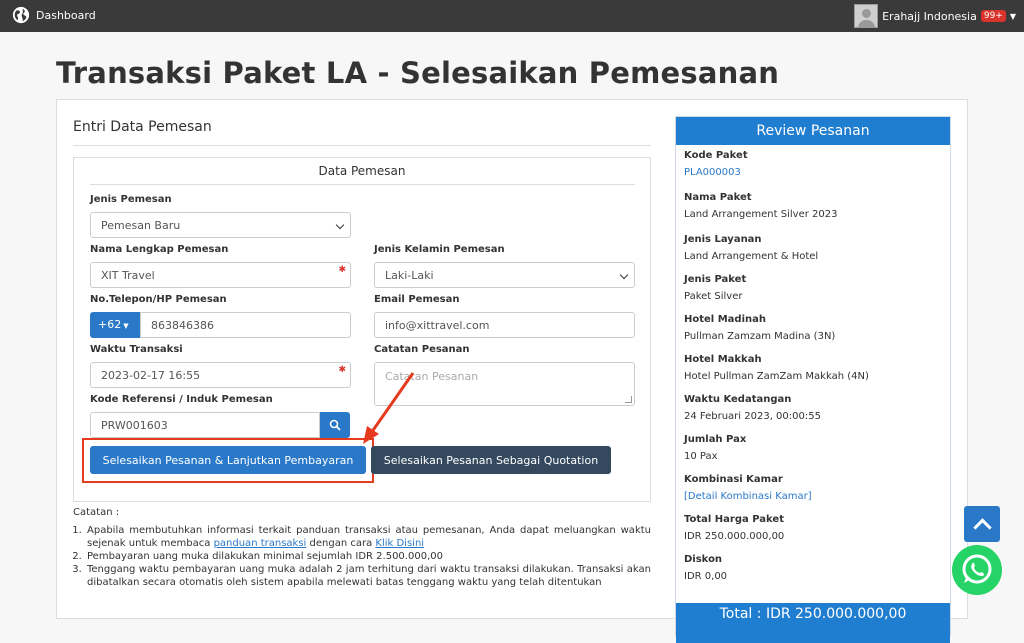 The height and width of the screenshot is (643, 1024). I want to click on review-title: Review Pesanan, so click(813, 131).